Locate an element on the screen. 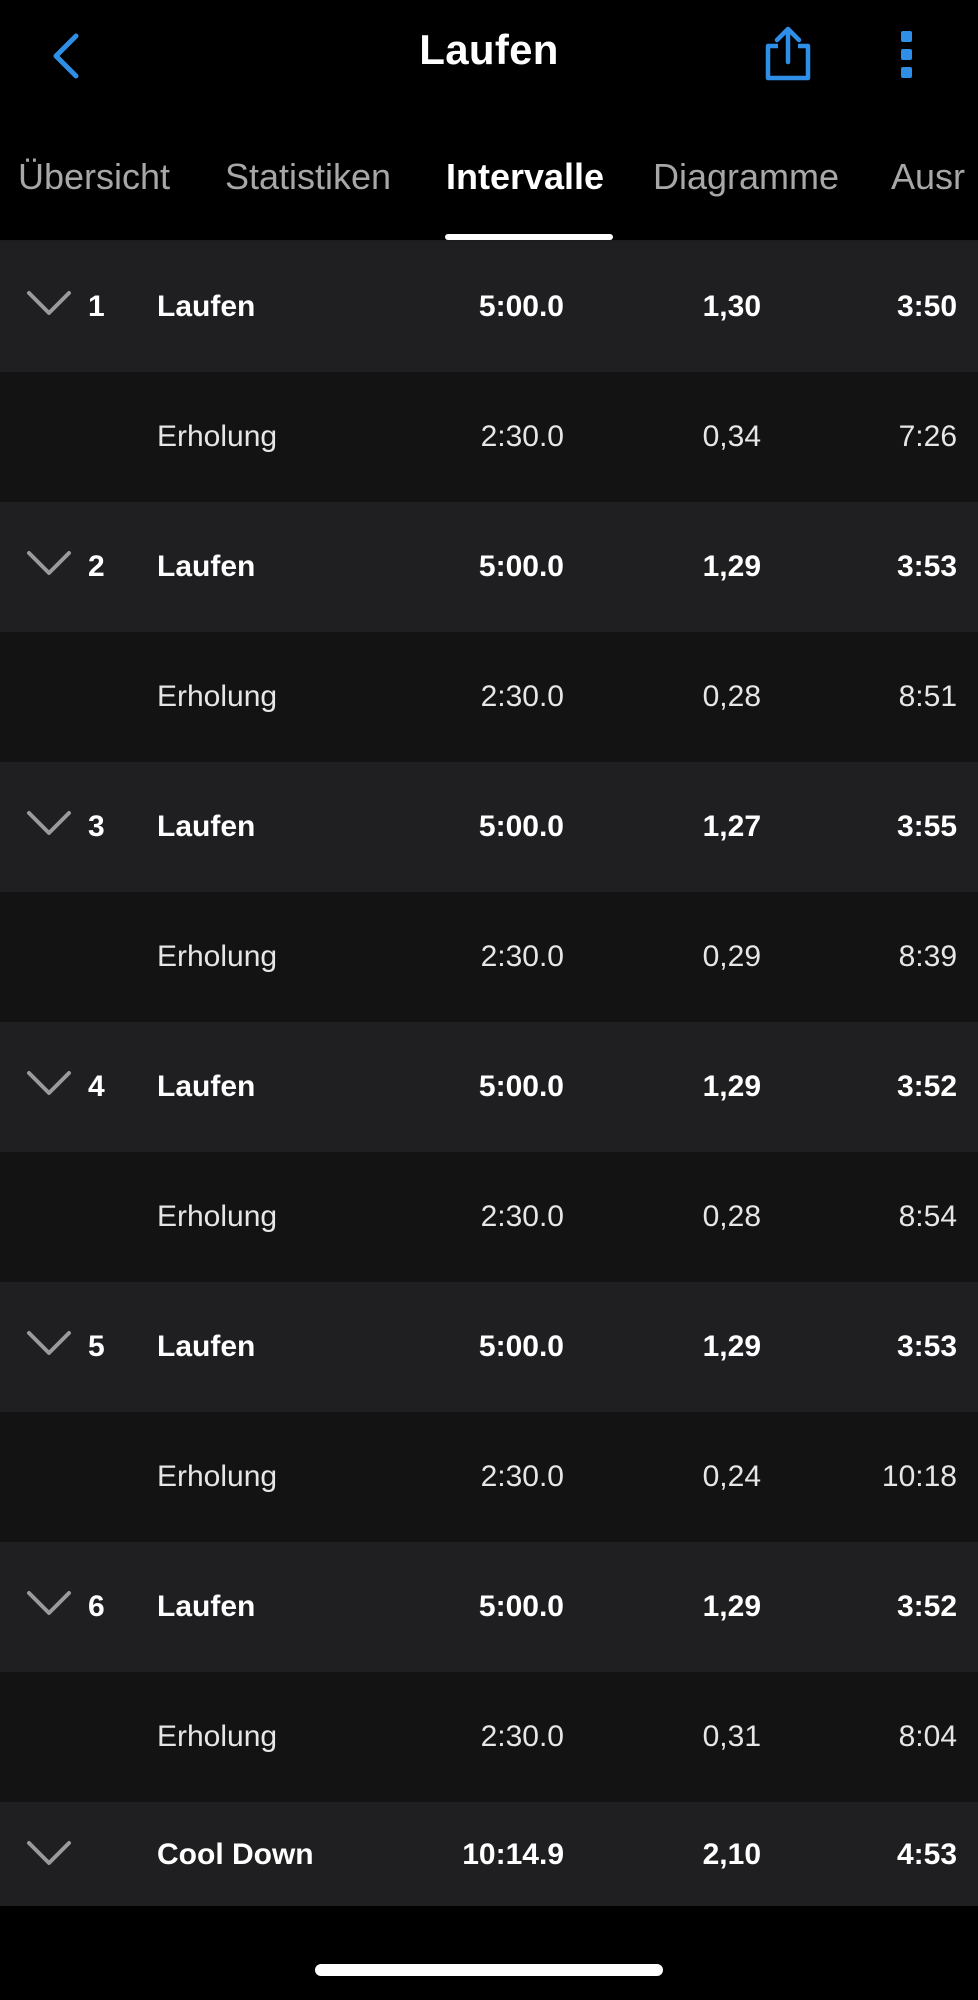 This screenshot has height=2000, width=978. interval-index: 6 is located at coordinates (96, 1606).